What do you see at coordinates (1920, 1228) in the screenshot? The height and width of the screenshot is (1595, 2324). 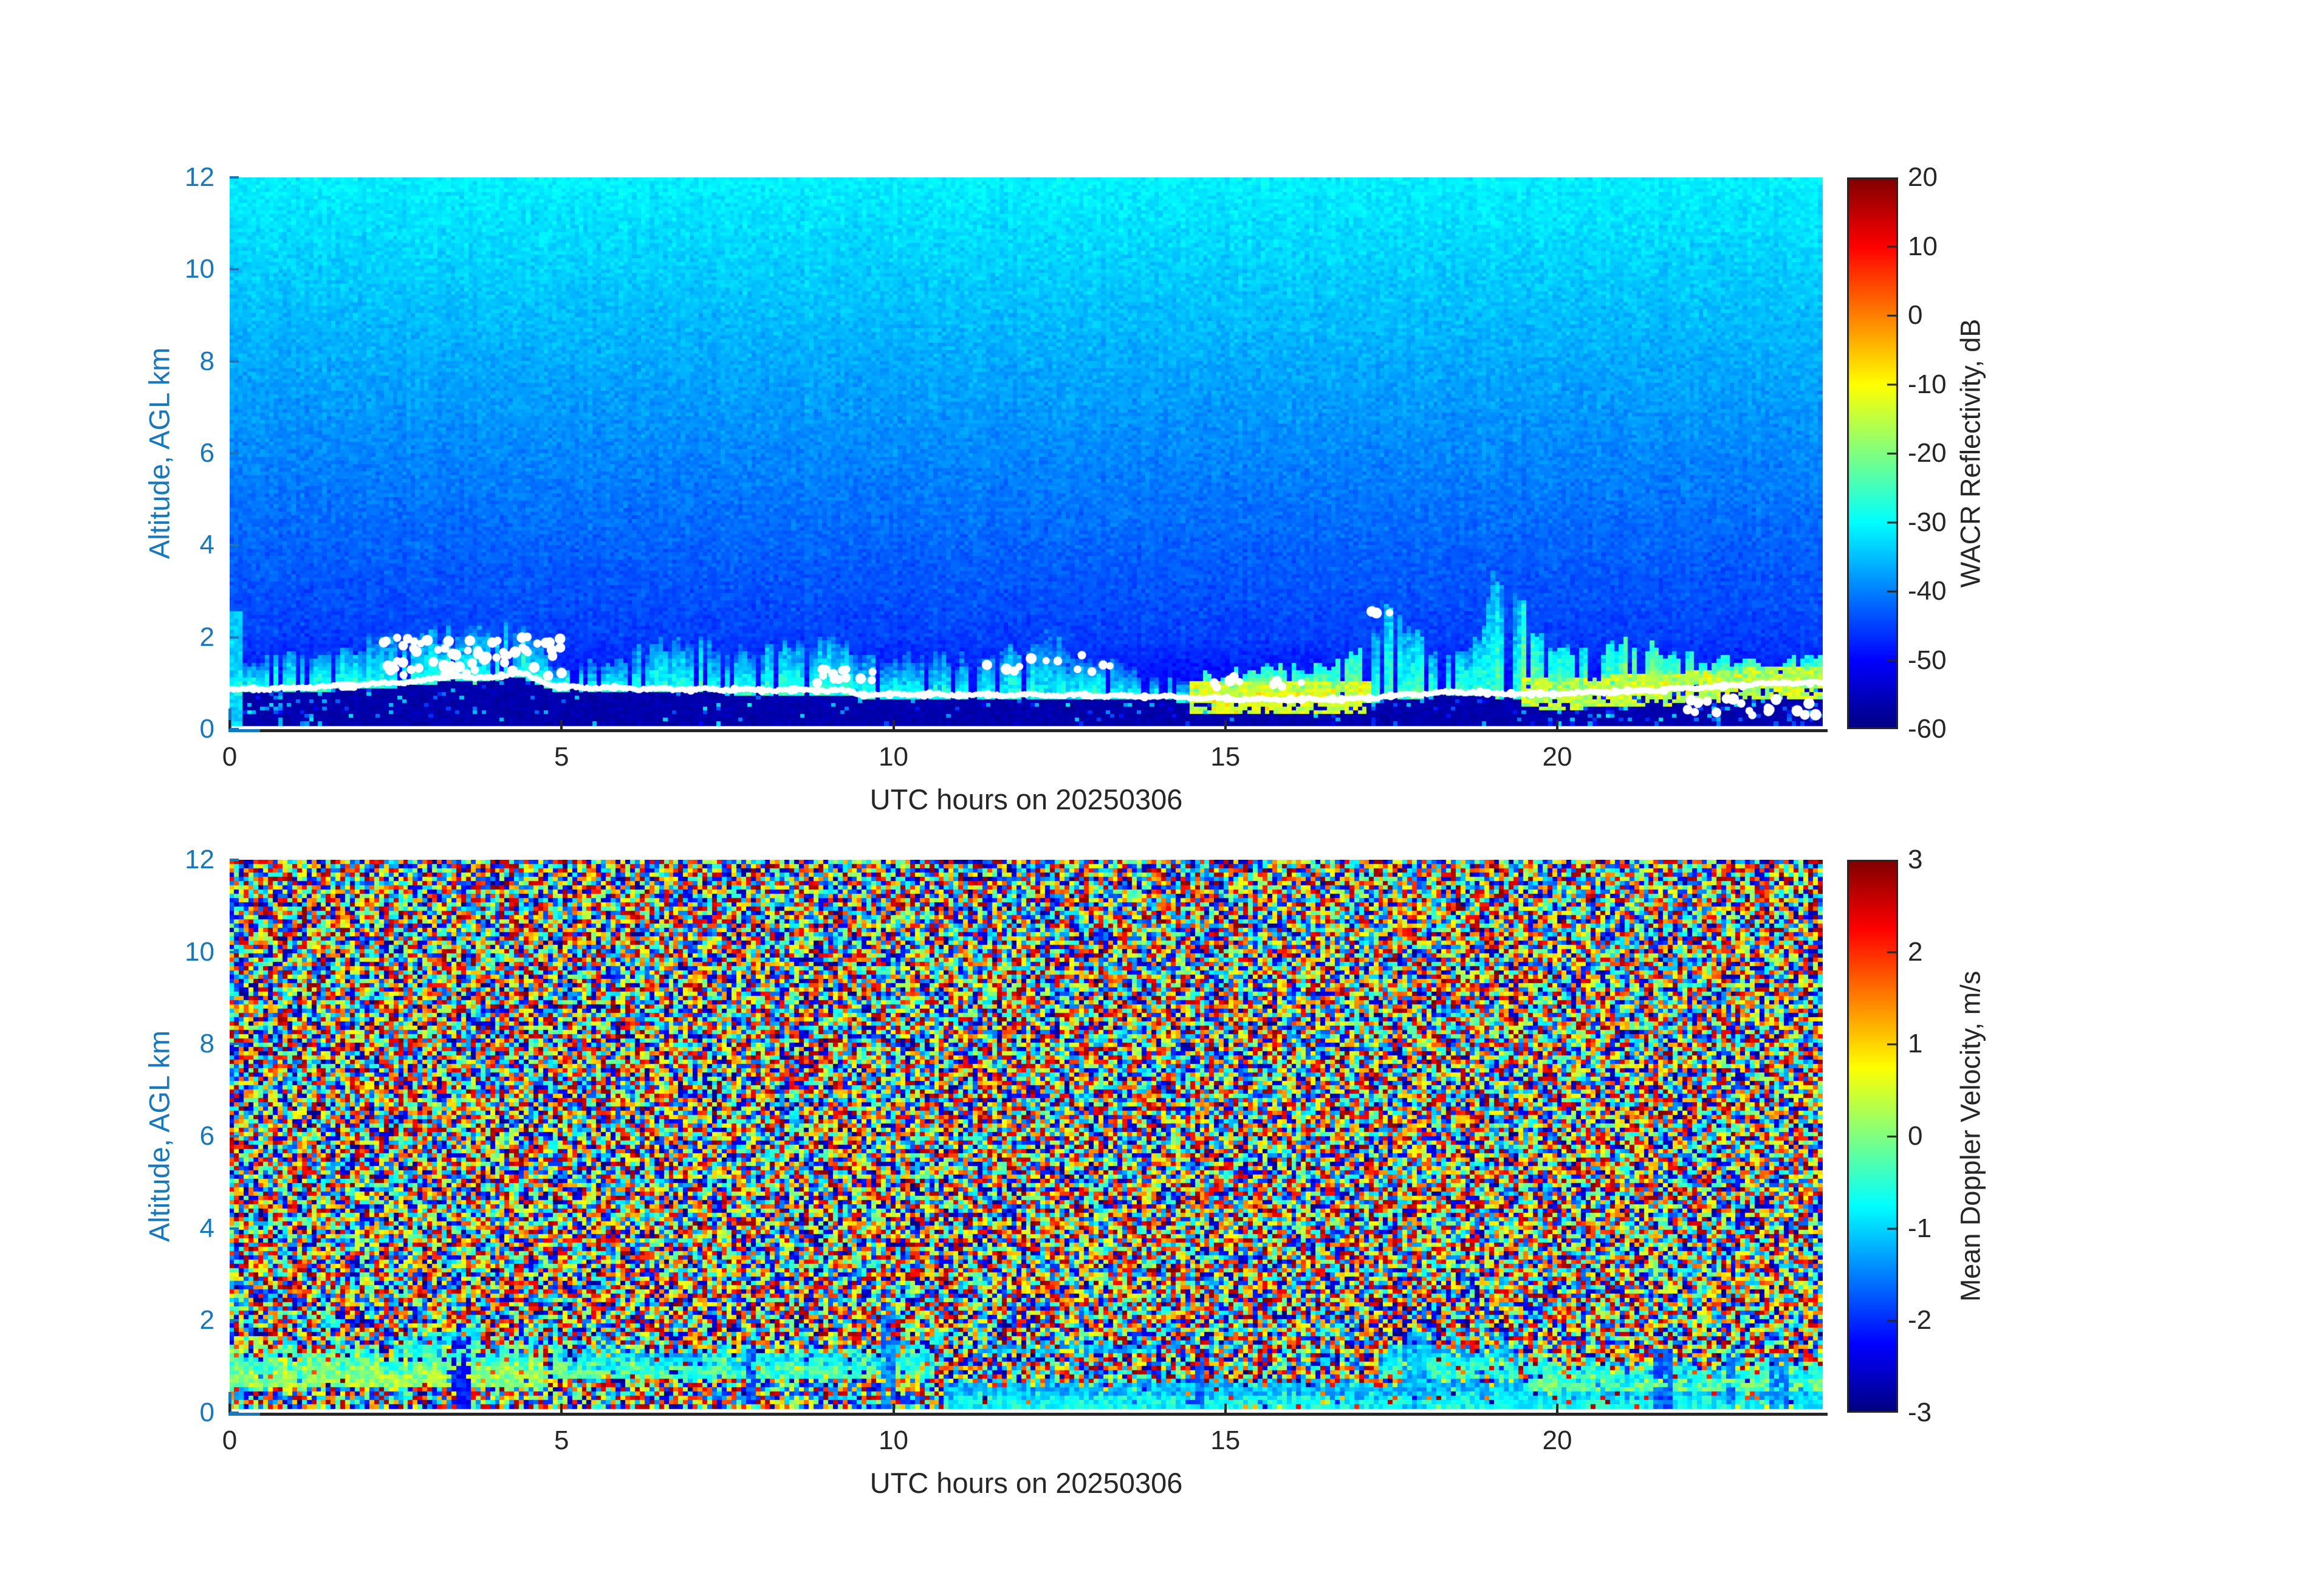 I see `colorbar-tick-label: -1` at bounding box center [1920, 1228].